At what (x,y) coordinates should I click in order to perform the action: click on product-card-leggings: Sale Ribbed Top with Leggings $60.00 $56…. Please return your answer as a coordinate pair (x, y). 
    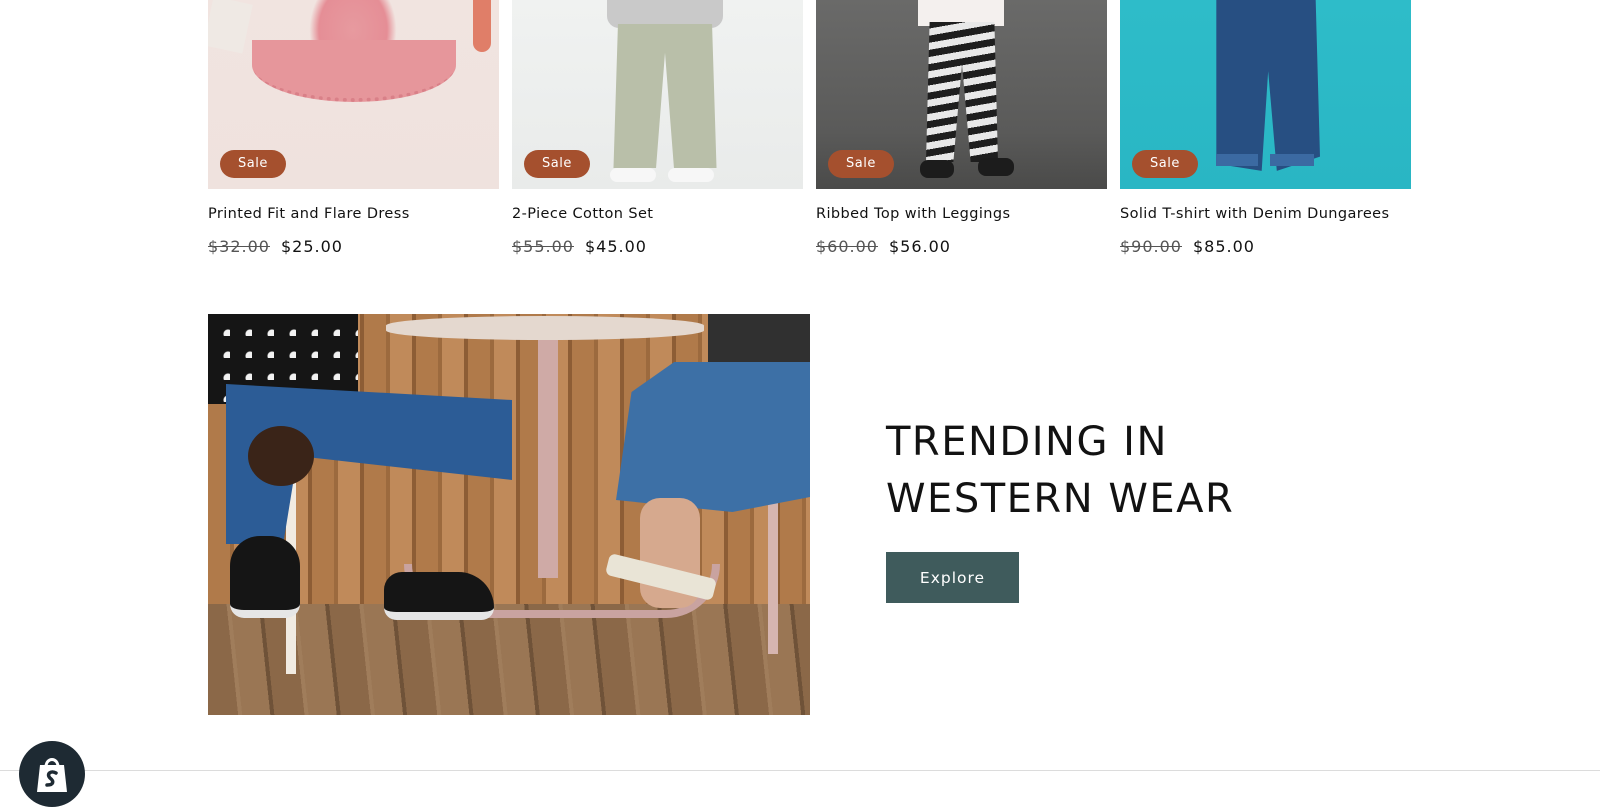
    Looking at the image, I should click on (961, 128).